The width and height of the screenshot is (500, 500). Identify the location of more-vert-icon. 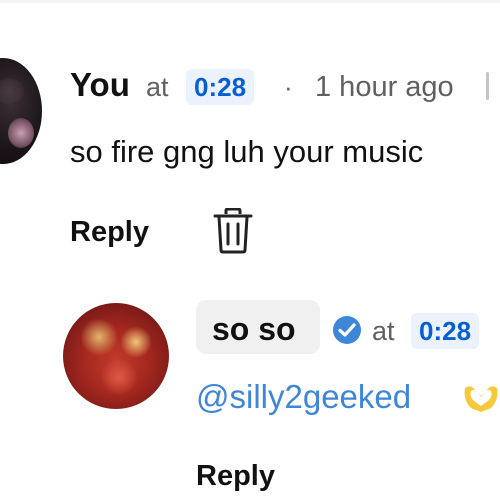
(487, 86).